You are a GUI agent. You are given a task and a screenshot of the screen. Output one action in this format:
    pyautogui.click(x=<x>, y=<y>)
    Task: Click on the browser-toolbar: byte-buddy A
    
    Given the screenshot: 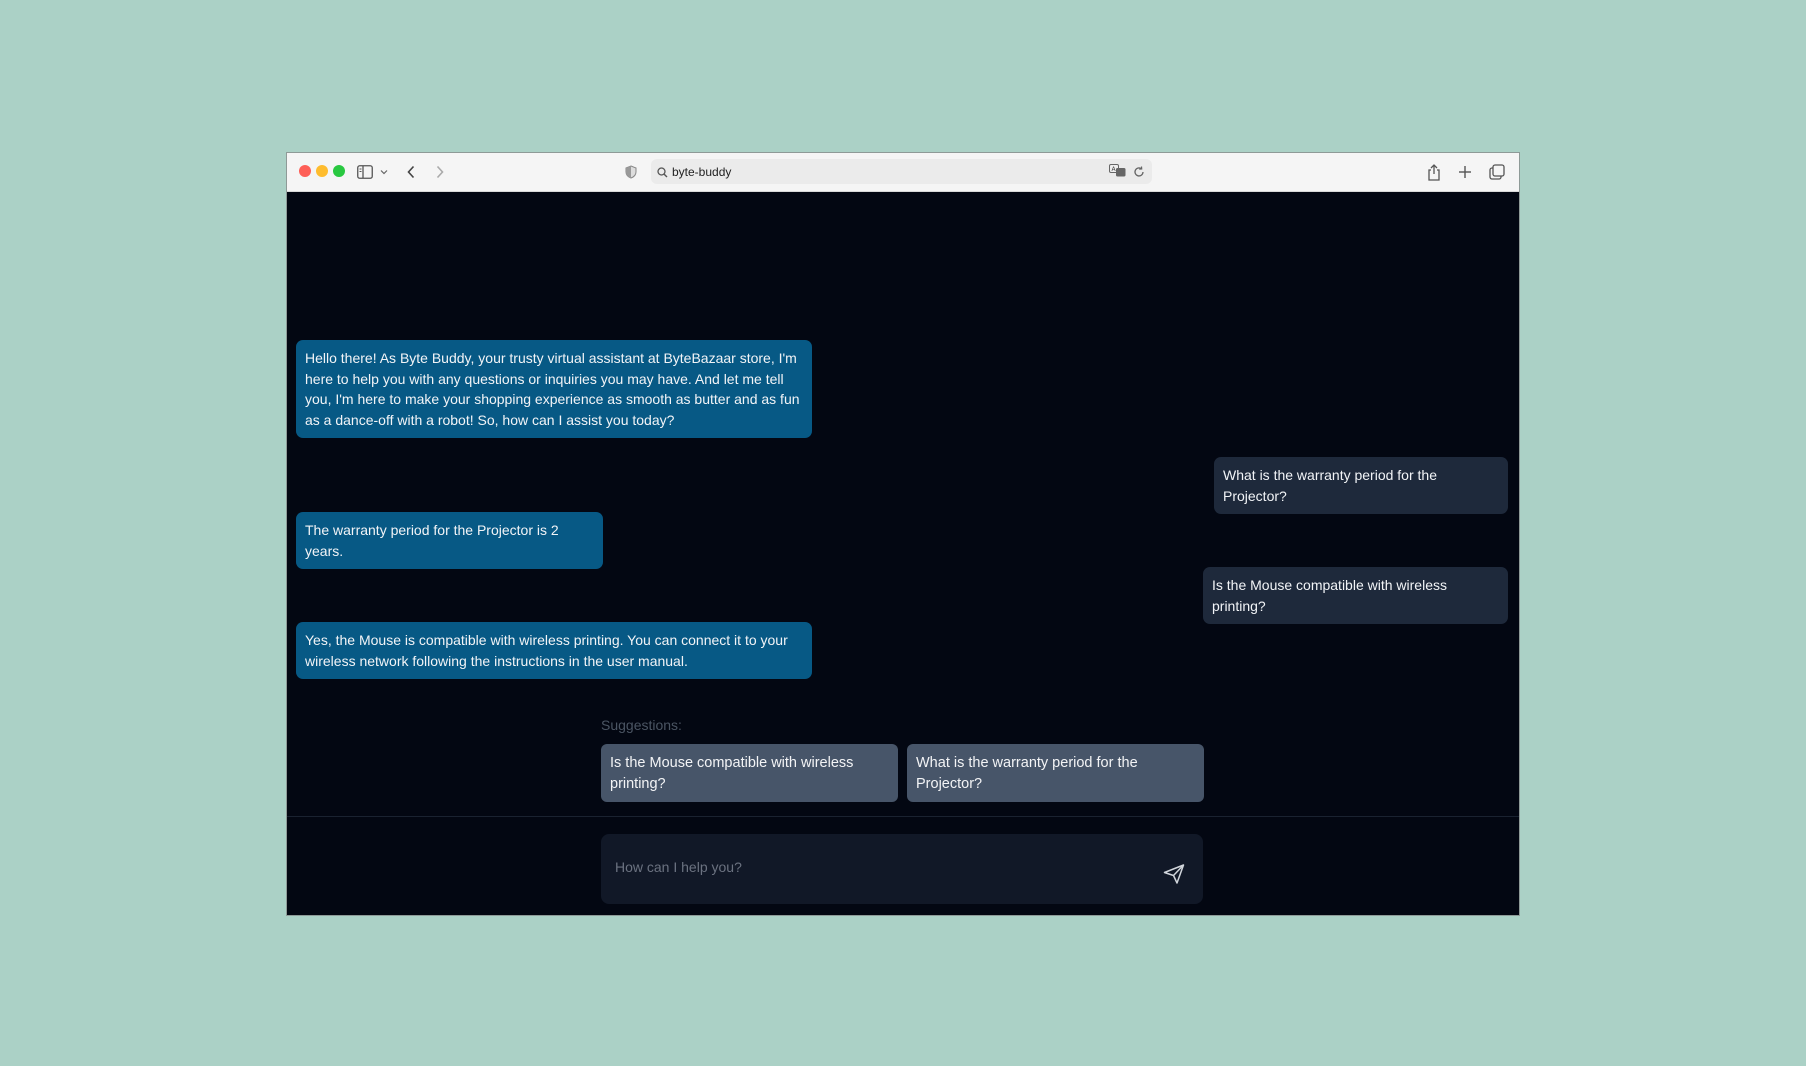 What is the action you would take?
    pyautogui.click(x=903, y=172)
    